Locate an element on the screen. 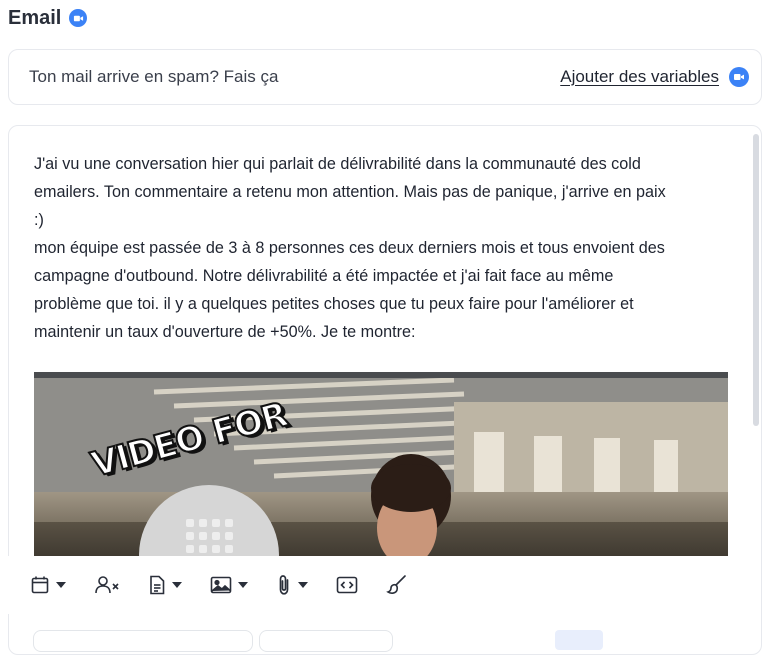 This screenshot has height=655, width=782. page-title: Email is located at coordinates (35, 17).